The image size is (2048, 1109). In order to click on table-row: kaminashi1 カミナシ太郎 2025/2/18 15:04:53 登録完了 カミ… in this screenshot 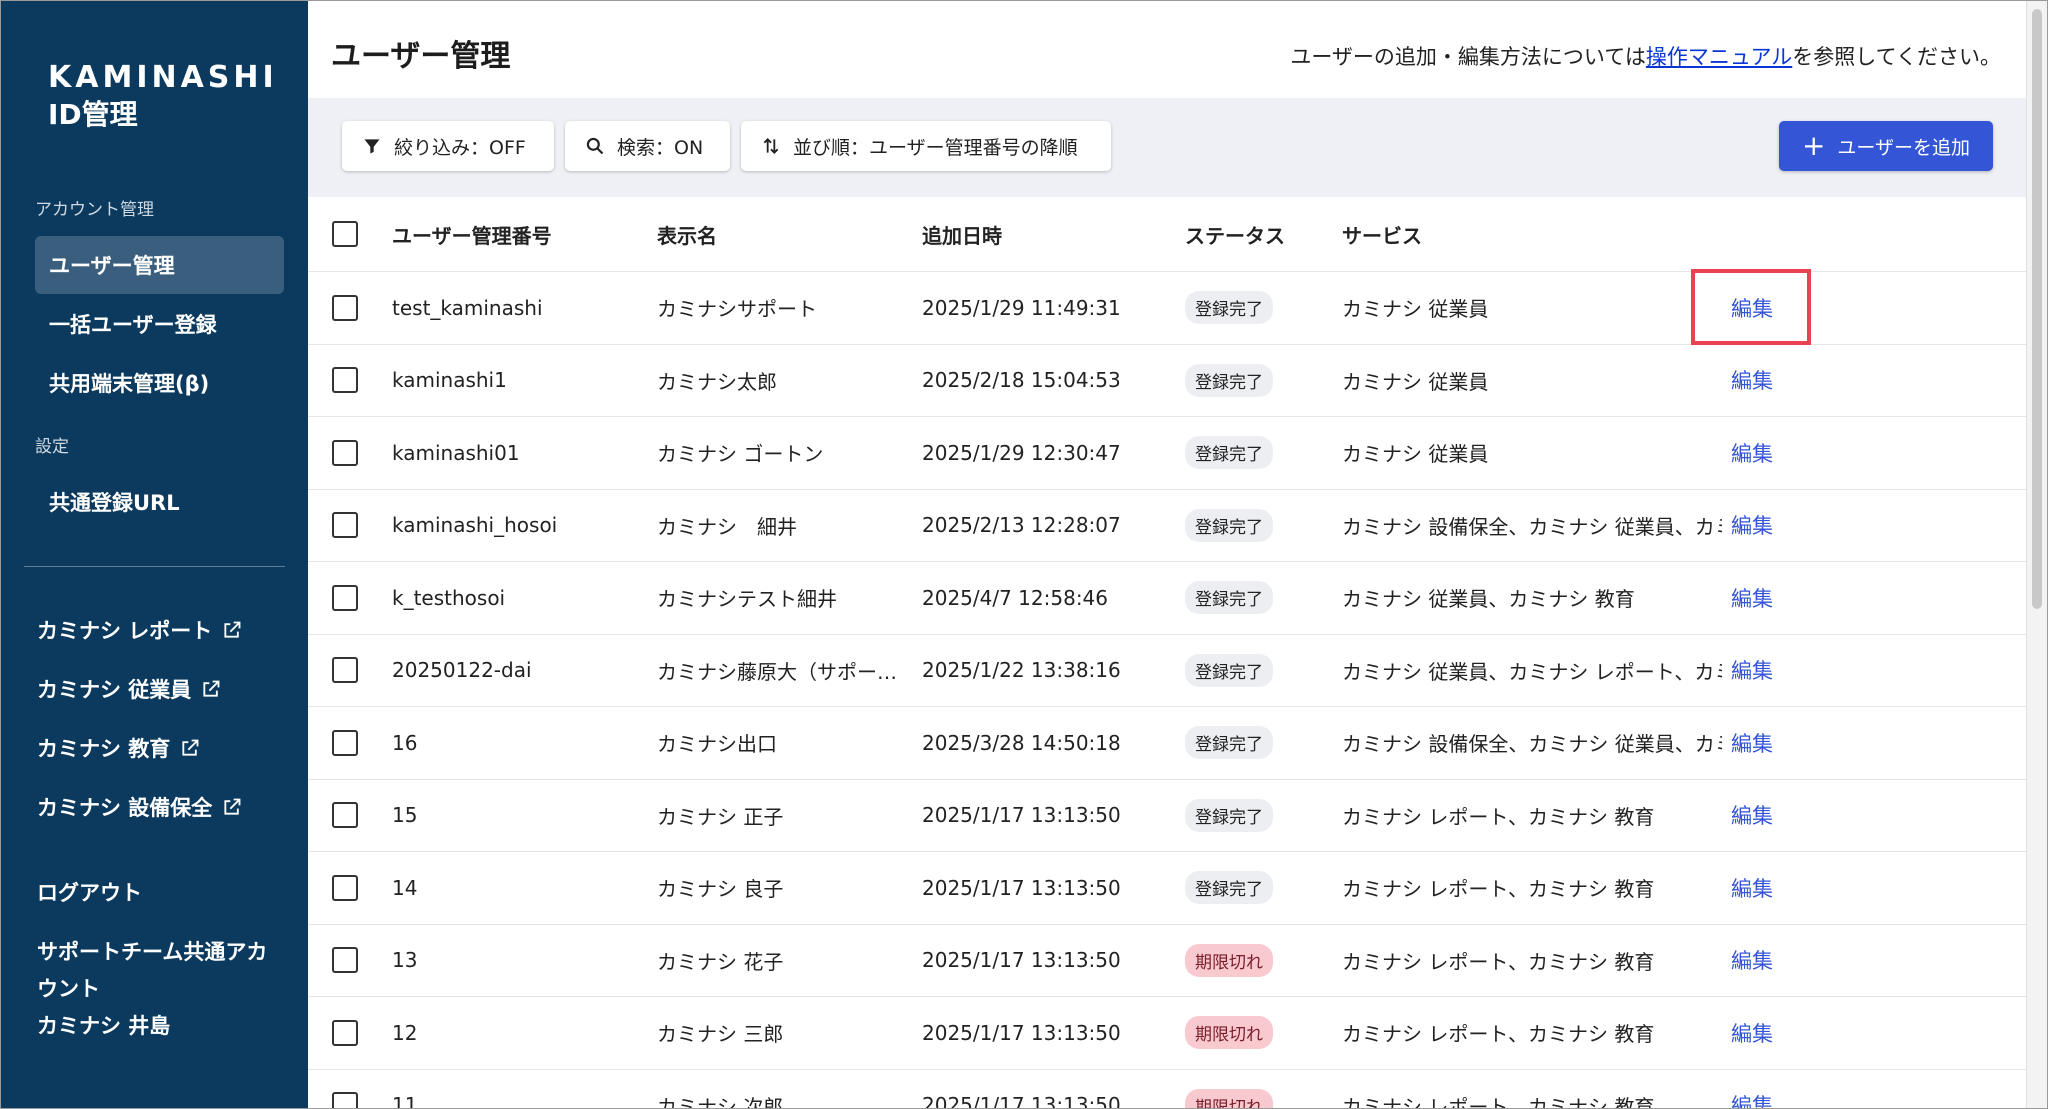, I will do `click(1168, 381)`.